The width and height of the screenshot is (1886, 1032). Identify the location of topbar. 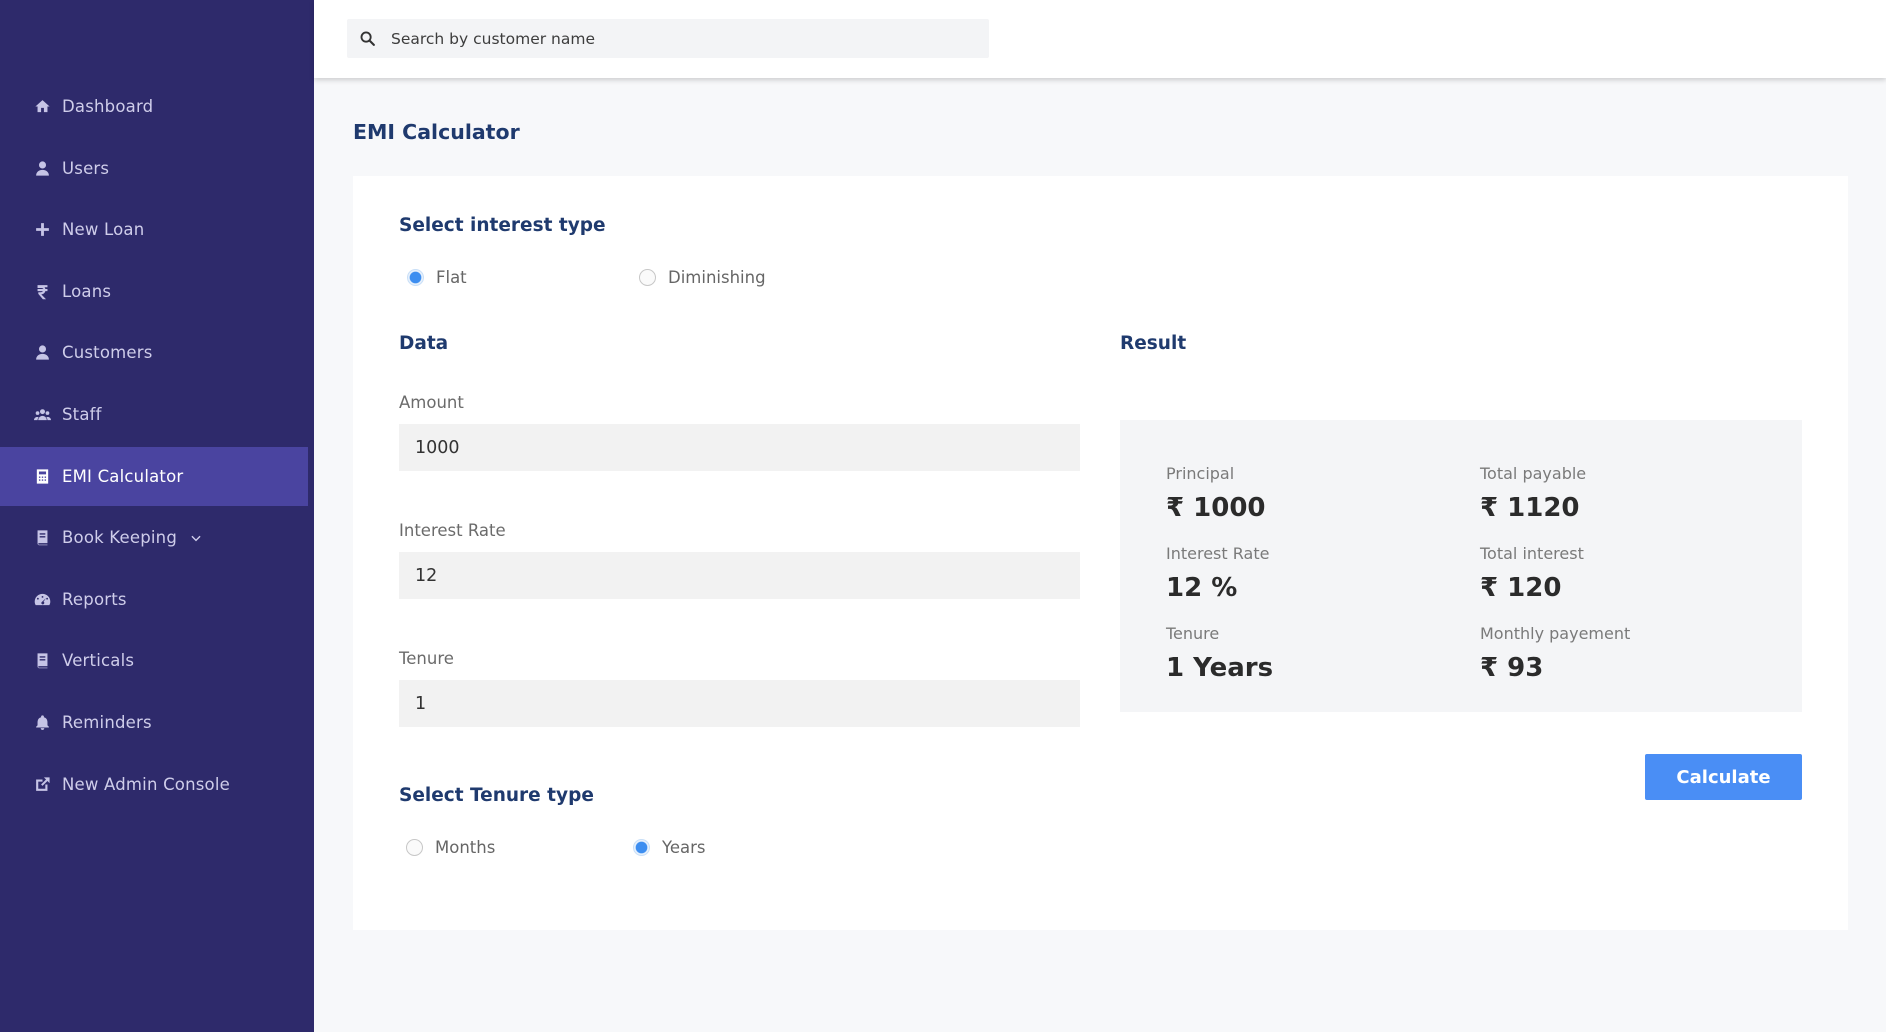
(1100, 39).